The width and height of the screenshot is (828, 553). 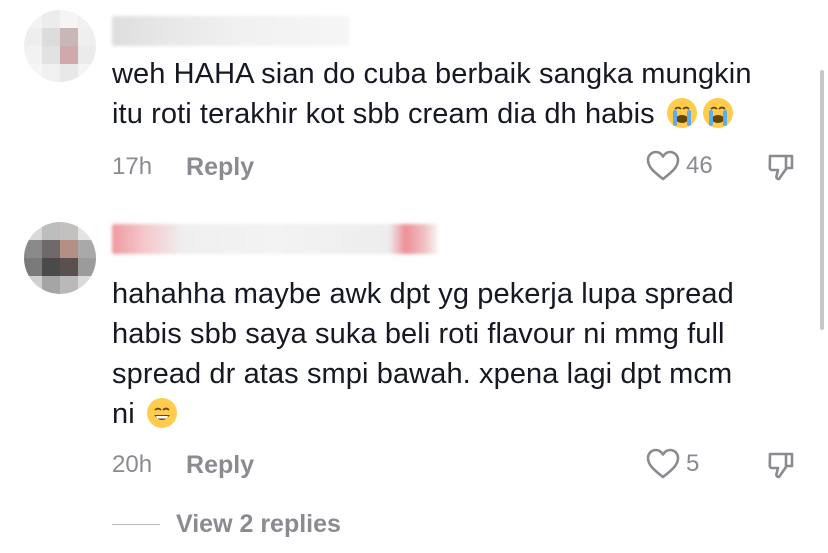 What do you see at coordinates (132, 464) in the screenshot?
I see `comment-timestamp: 20h` at bounding box center [132, 464].